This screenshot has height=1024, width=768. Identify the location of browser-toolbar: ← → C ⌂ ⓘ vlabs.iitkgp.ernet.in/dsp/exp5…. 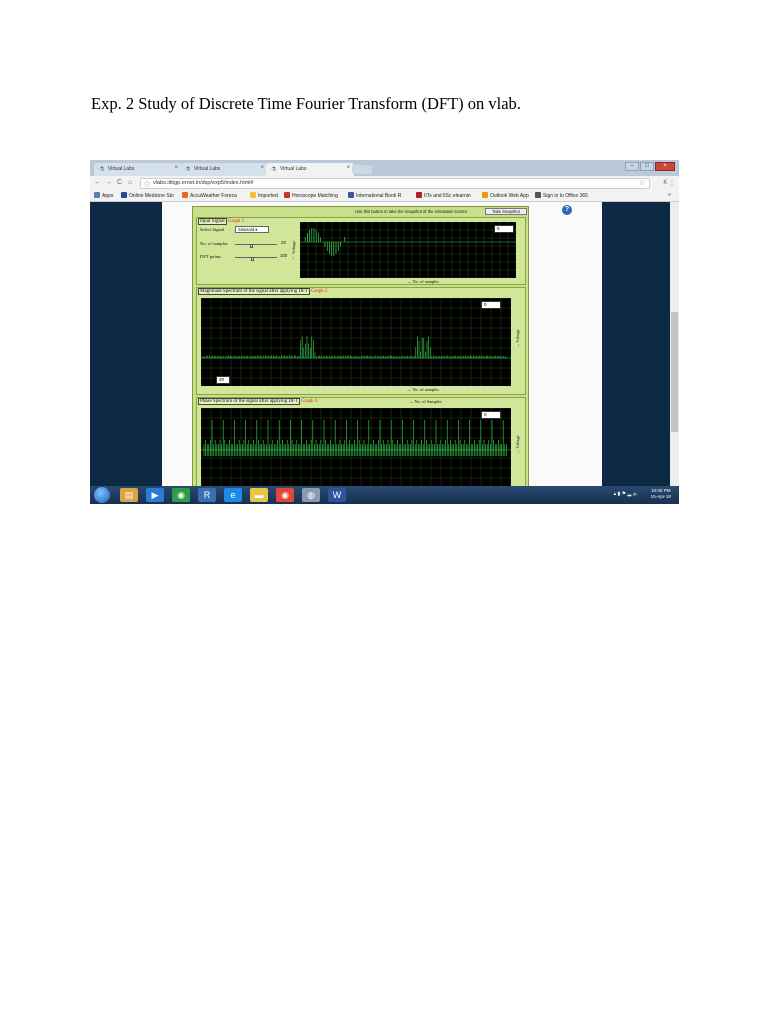
(384, 183).